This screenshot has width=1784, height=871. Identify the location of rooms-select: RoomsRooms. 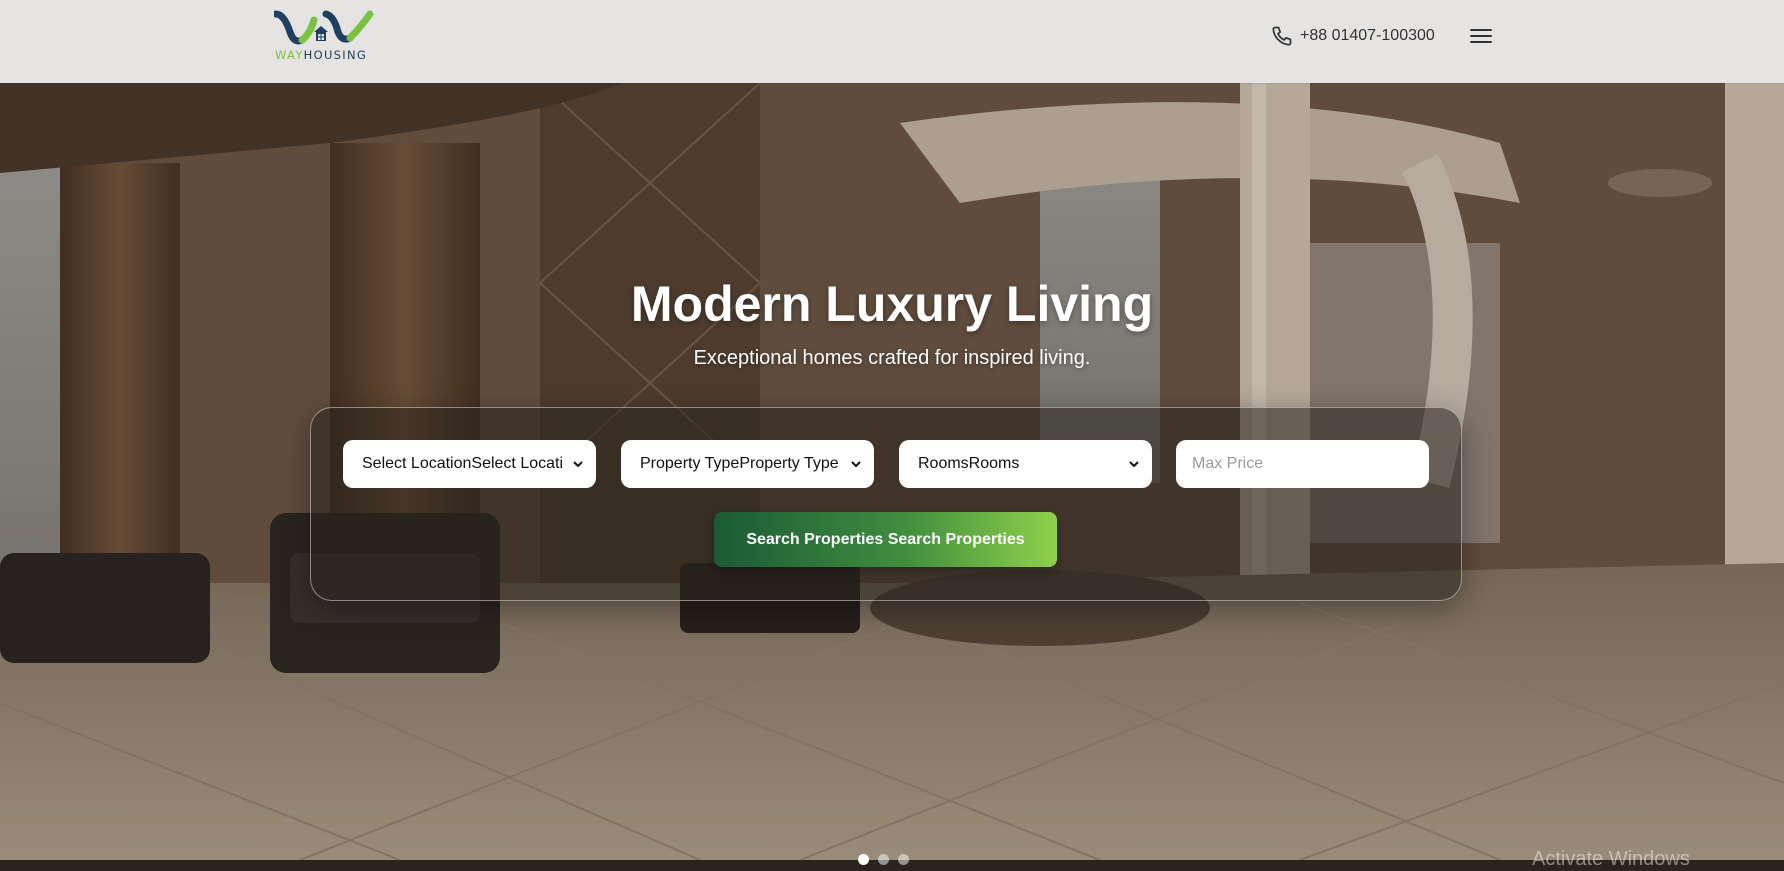
(1025, 464).